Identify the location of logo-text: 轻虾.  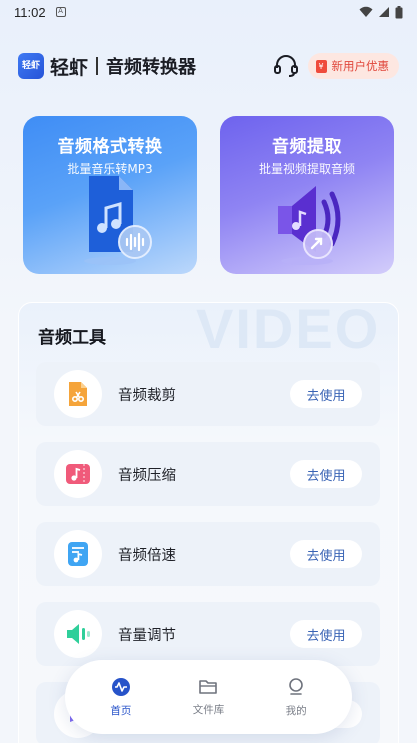
(30, 66).